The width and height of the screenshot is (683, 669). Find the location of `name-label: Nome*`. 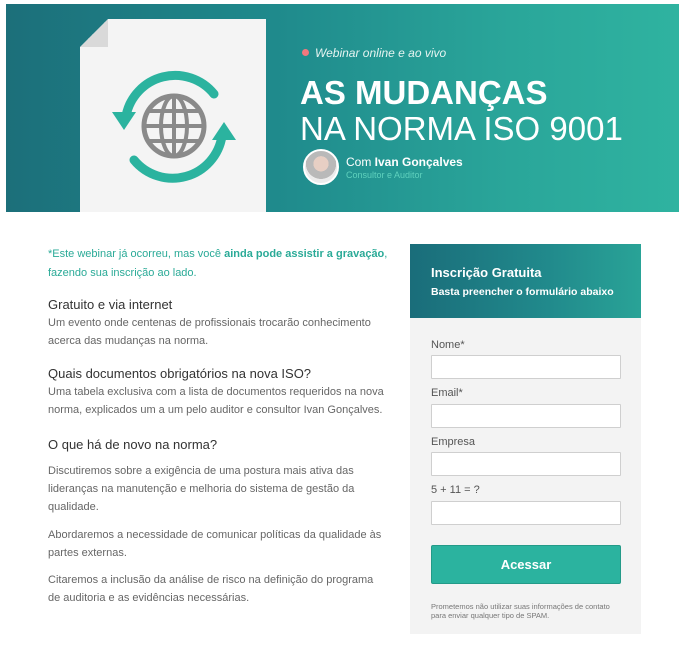

name-label: Nome* is located at coordinates (448, 345).